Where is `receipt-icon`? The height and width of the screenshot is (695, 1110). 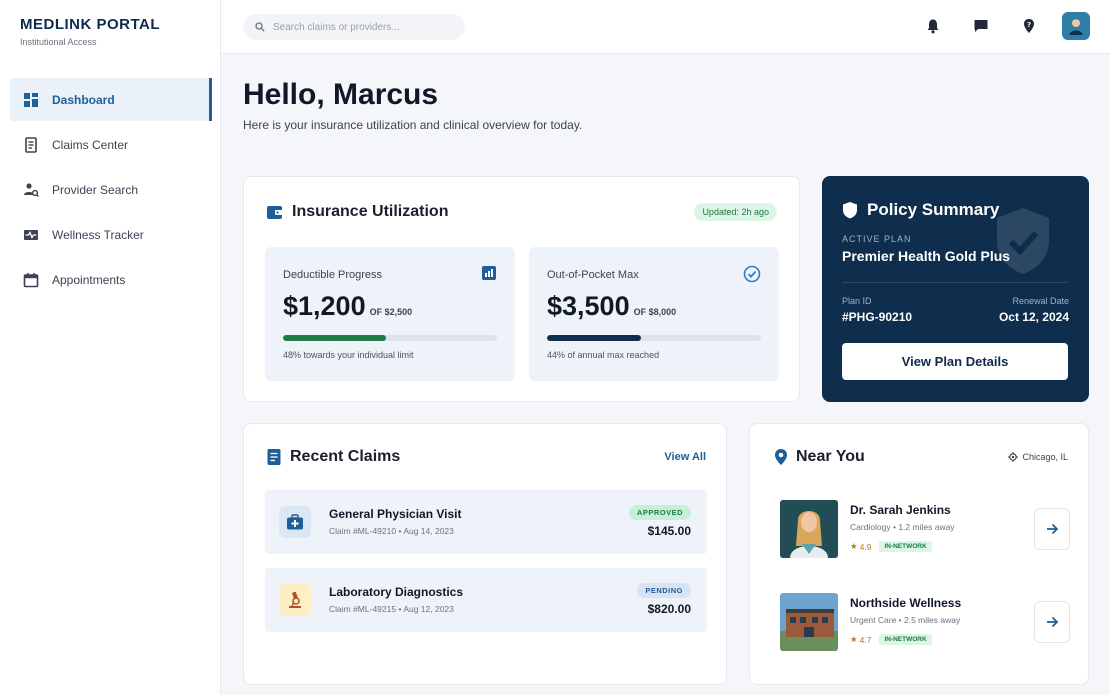 receipt-icon is located at coordinates (274, 457).